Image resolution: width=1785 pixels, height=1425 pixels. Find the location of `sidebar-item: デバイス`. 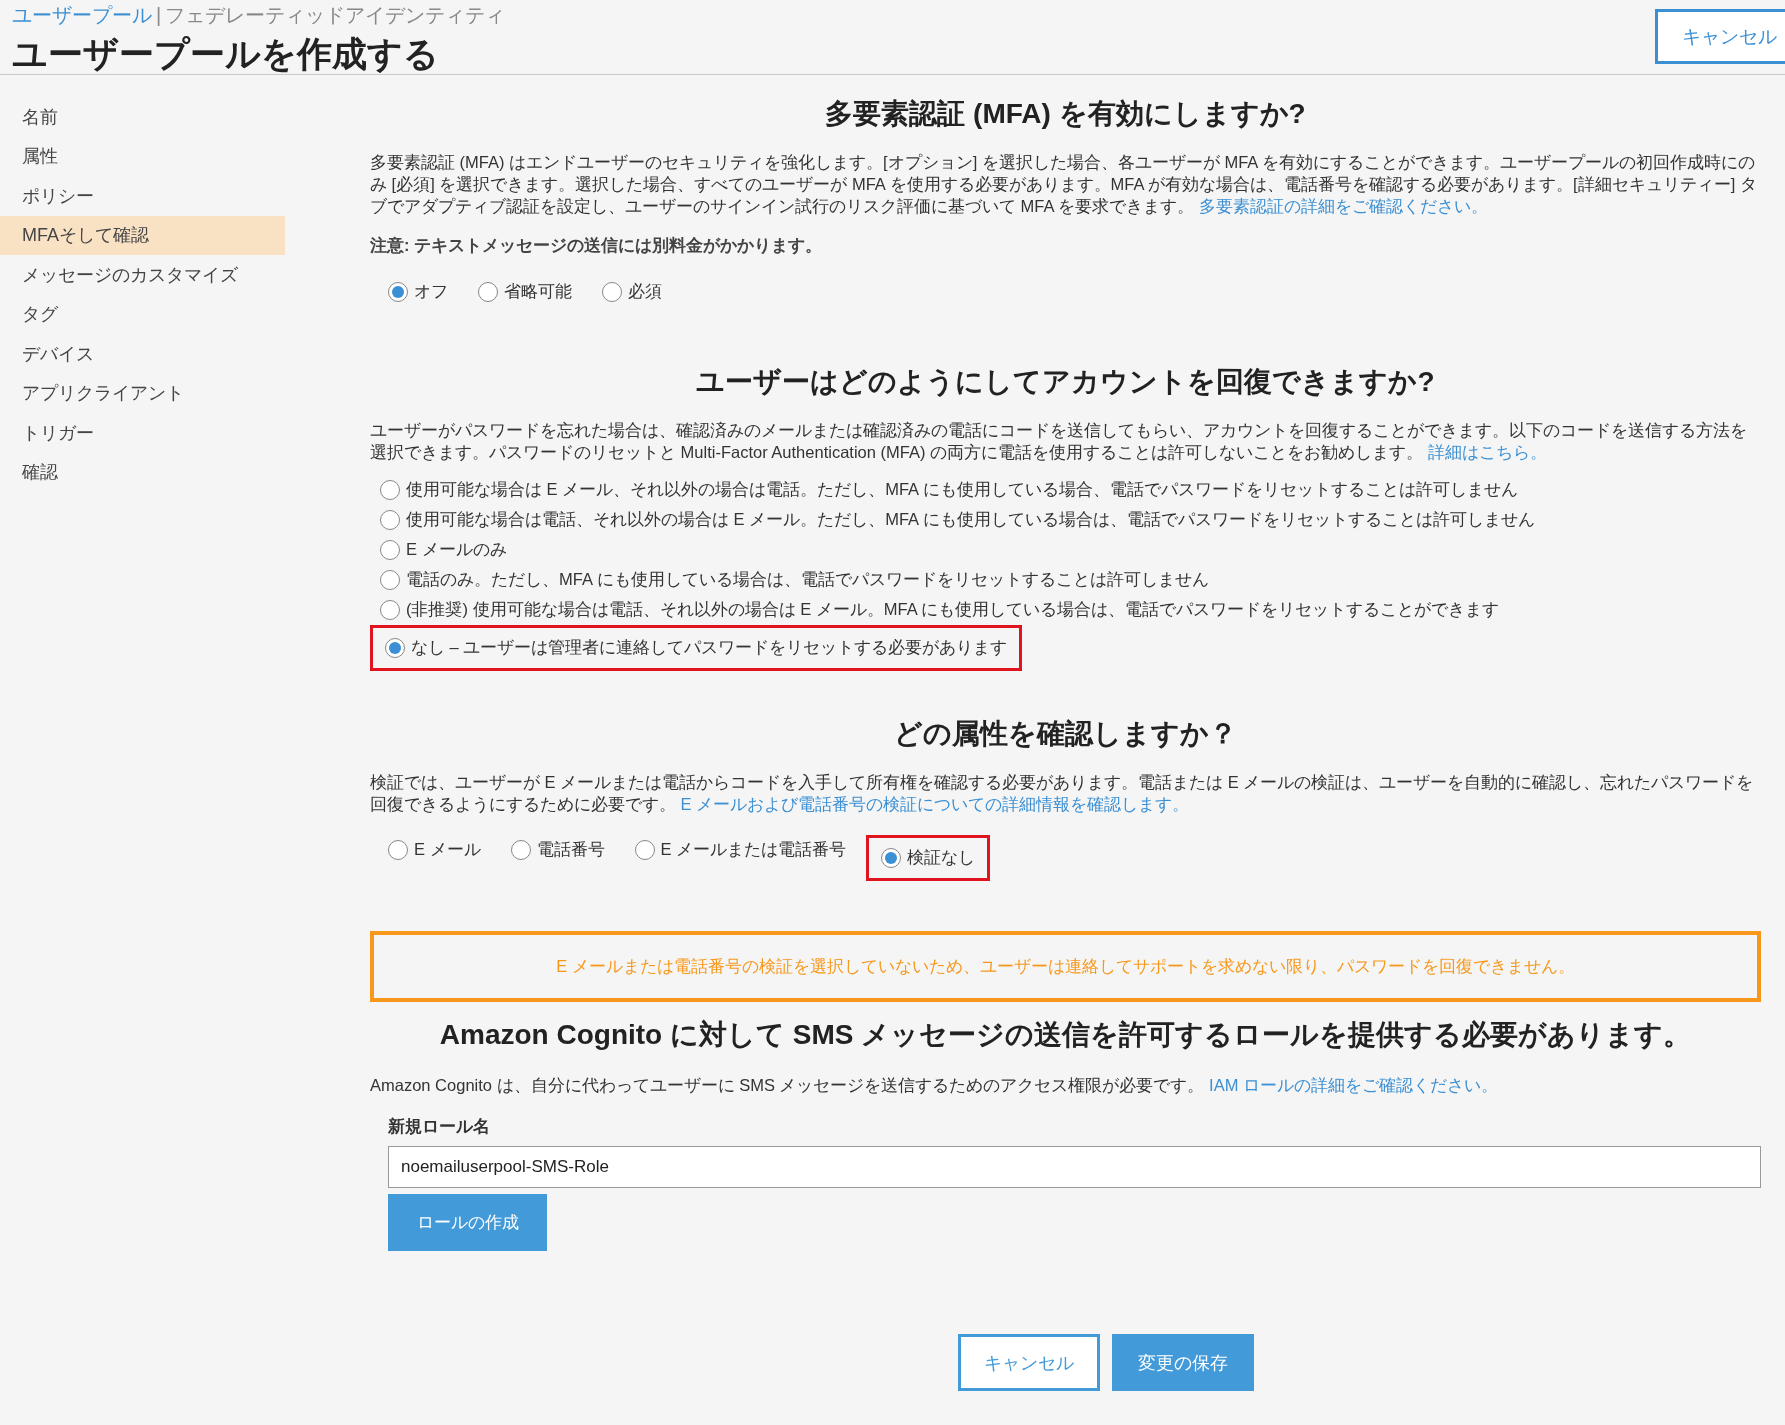

sidebar-item: デバイス is located at coordinates (142, 354).